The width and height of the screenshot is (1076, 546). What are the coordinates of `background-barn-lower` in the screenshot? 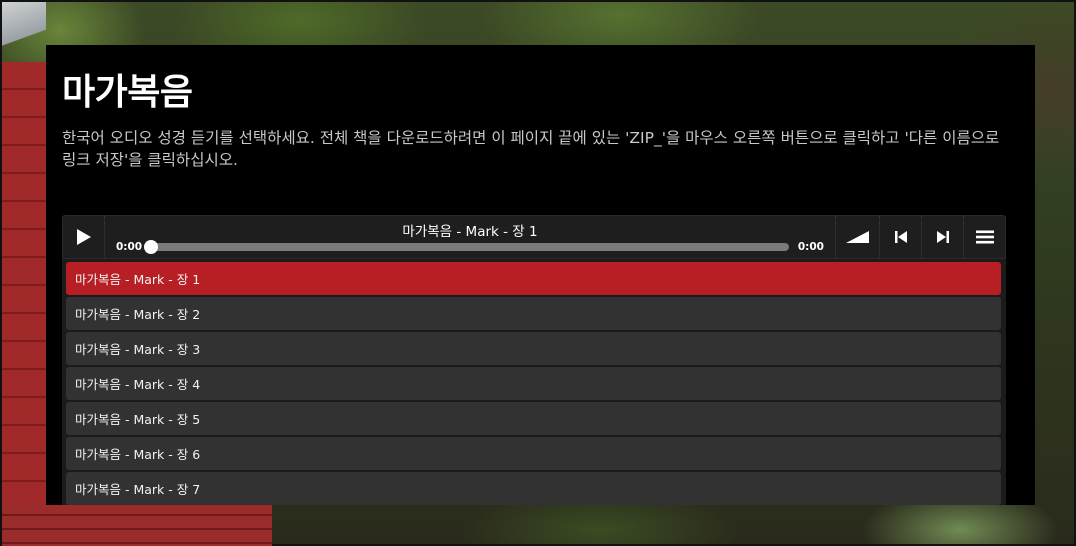 It's located at (137, 524).